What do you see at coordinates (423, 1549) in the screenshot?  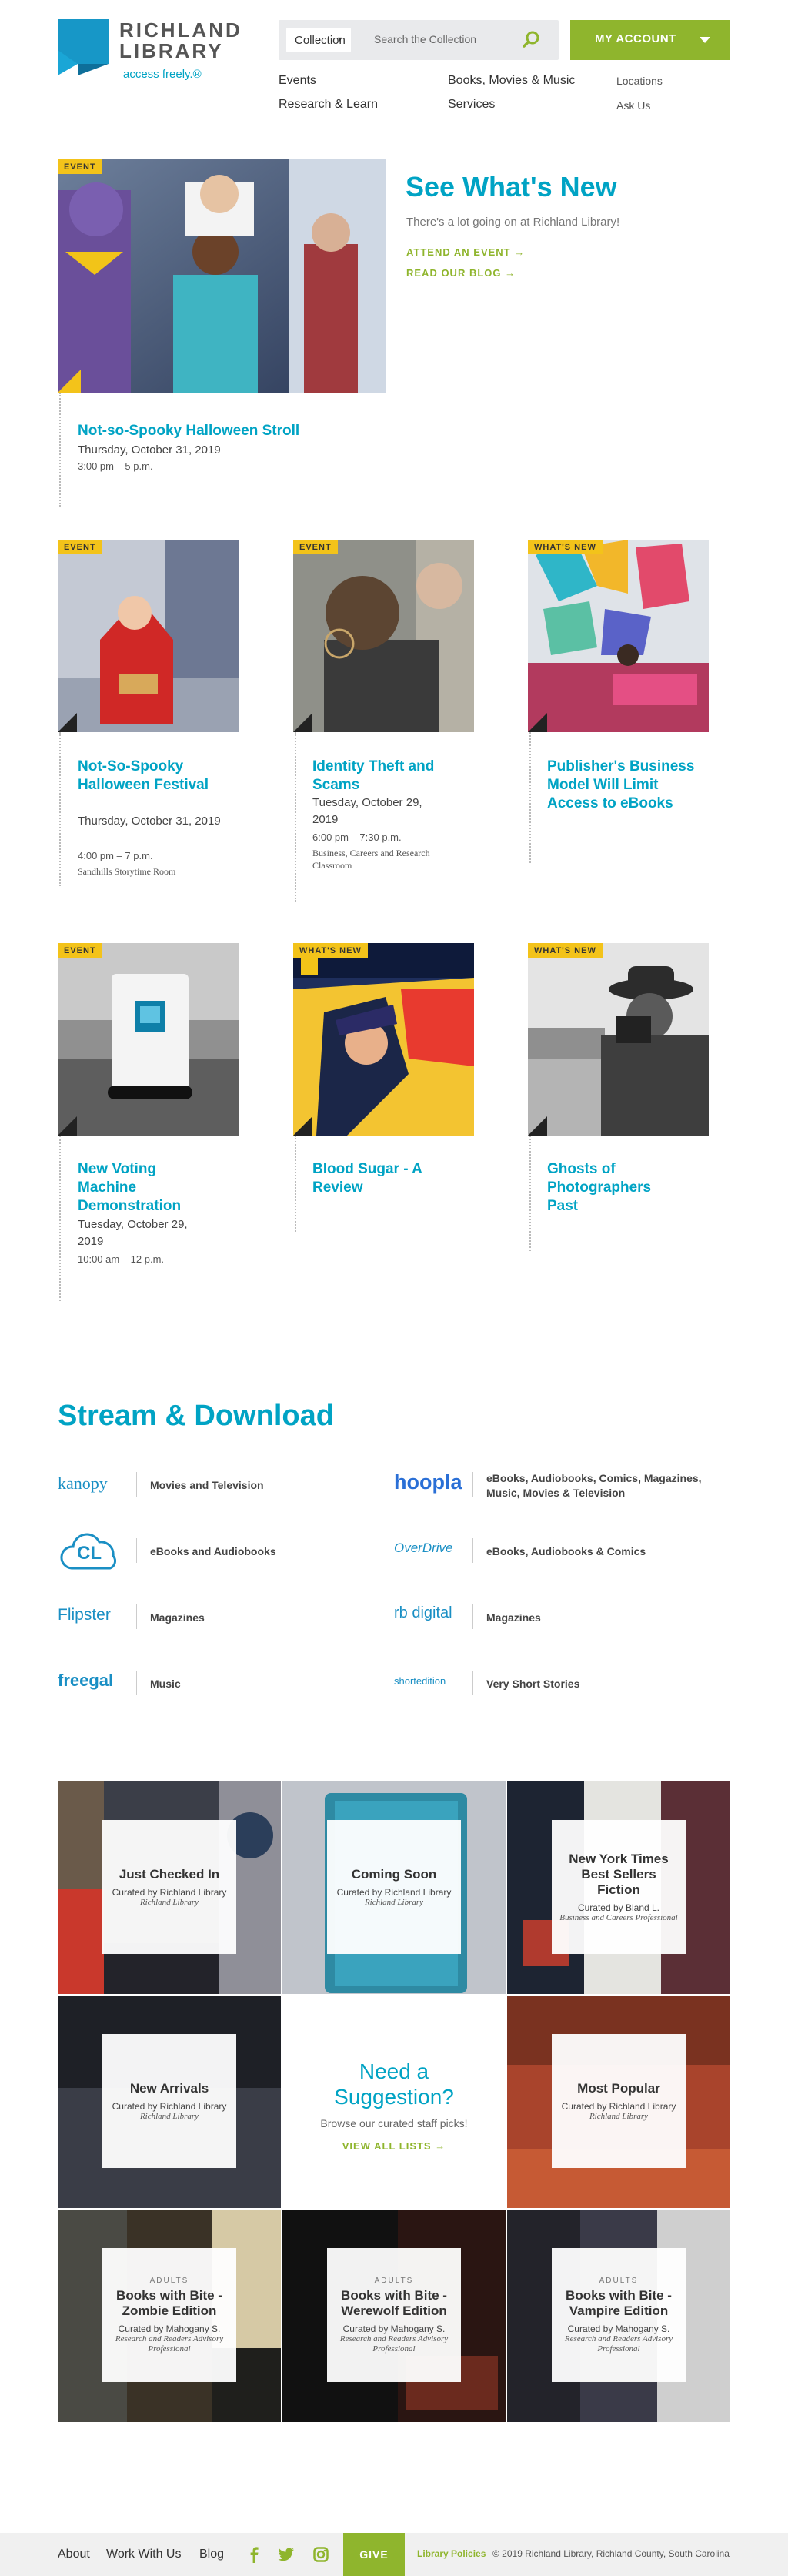 I see `overdrive-logo: OverDrive` at bounding box center [423, 1549].